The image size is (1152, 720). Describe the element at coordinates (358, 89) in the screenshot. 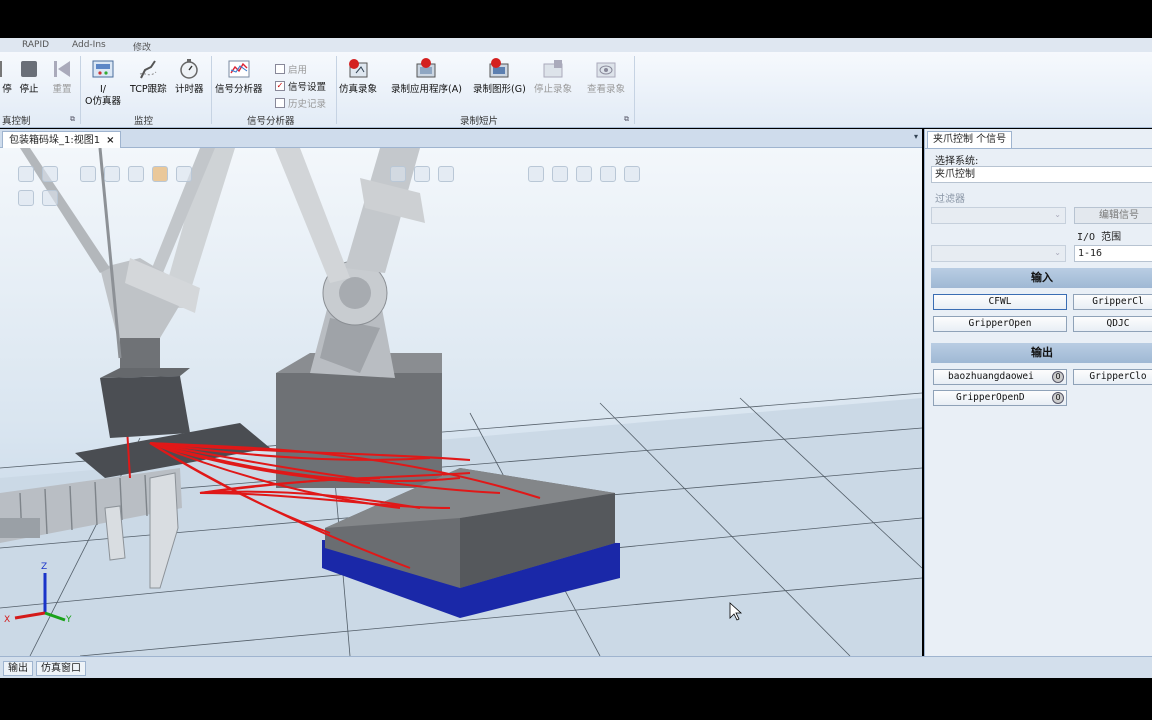

I see `sim-record-label: 仿真录象` at that location.